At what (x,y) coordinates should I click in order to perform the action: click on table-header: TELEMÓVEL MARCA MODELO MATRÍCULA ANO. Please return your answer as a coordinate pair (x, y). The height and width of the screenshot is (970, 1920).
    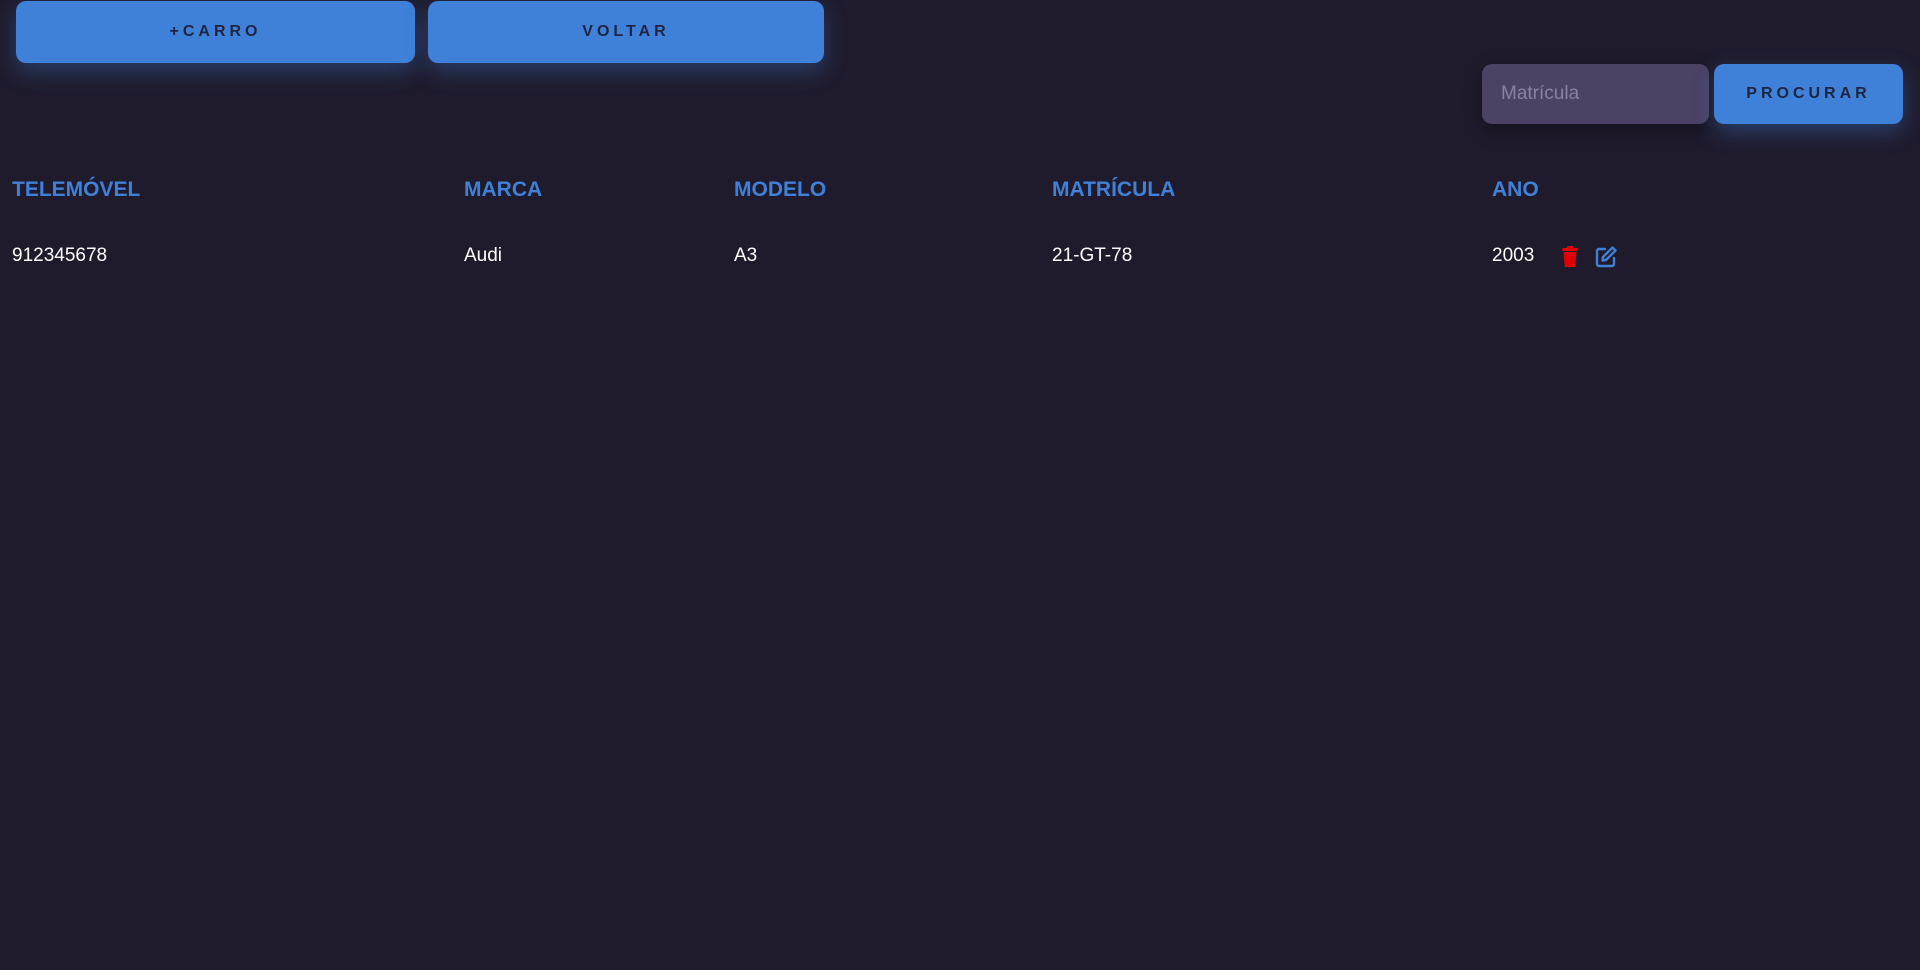
    Looking at the image, I should click on (960, 193).